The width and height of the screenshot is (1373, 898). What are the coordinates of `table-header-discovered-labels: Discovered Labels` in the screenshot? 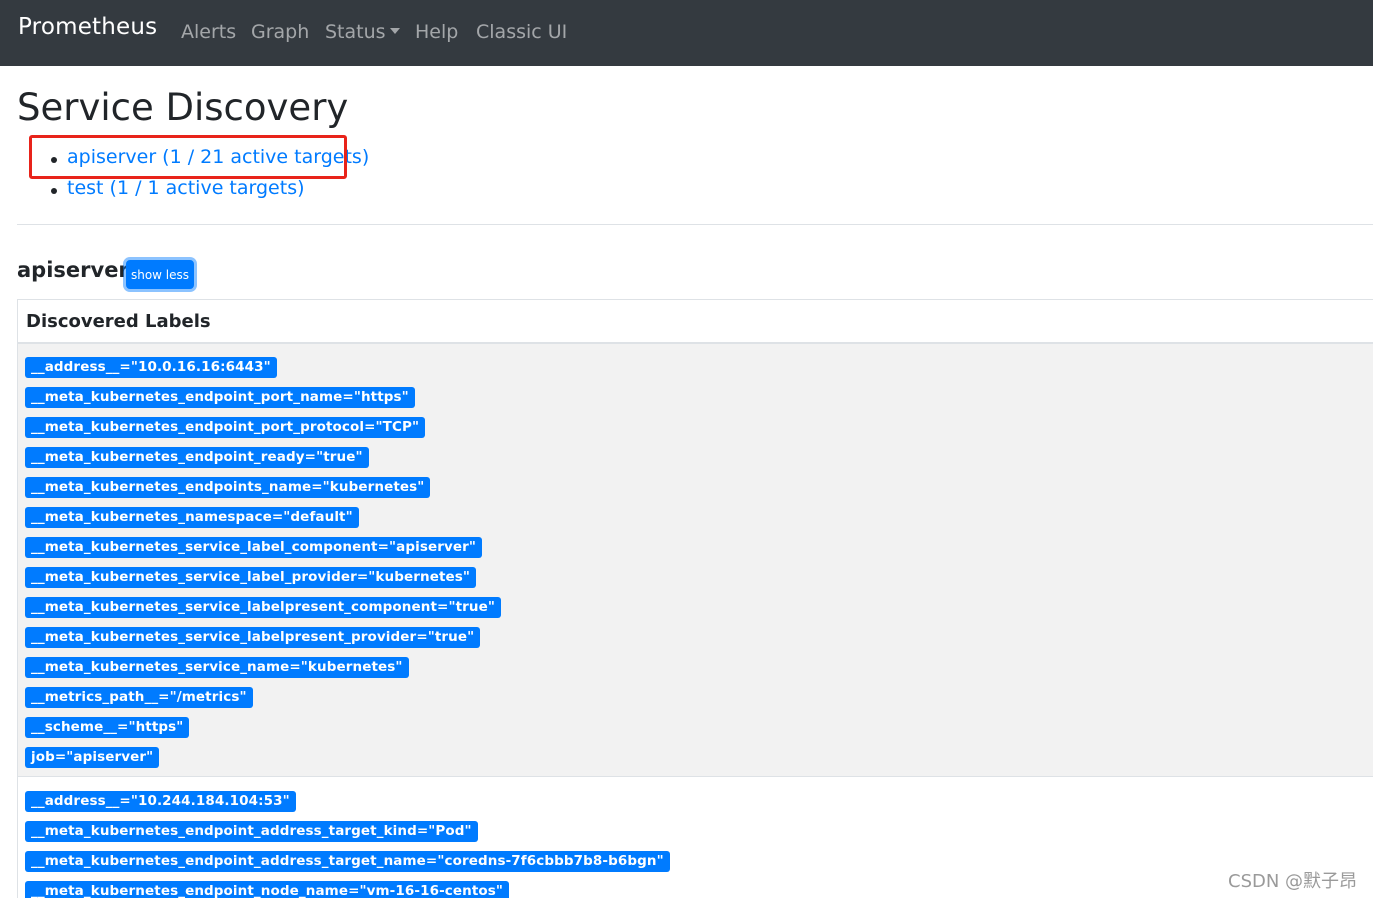 It's located at (118, 321).